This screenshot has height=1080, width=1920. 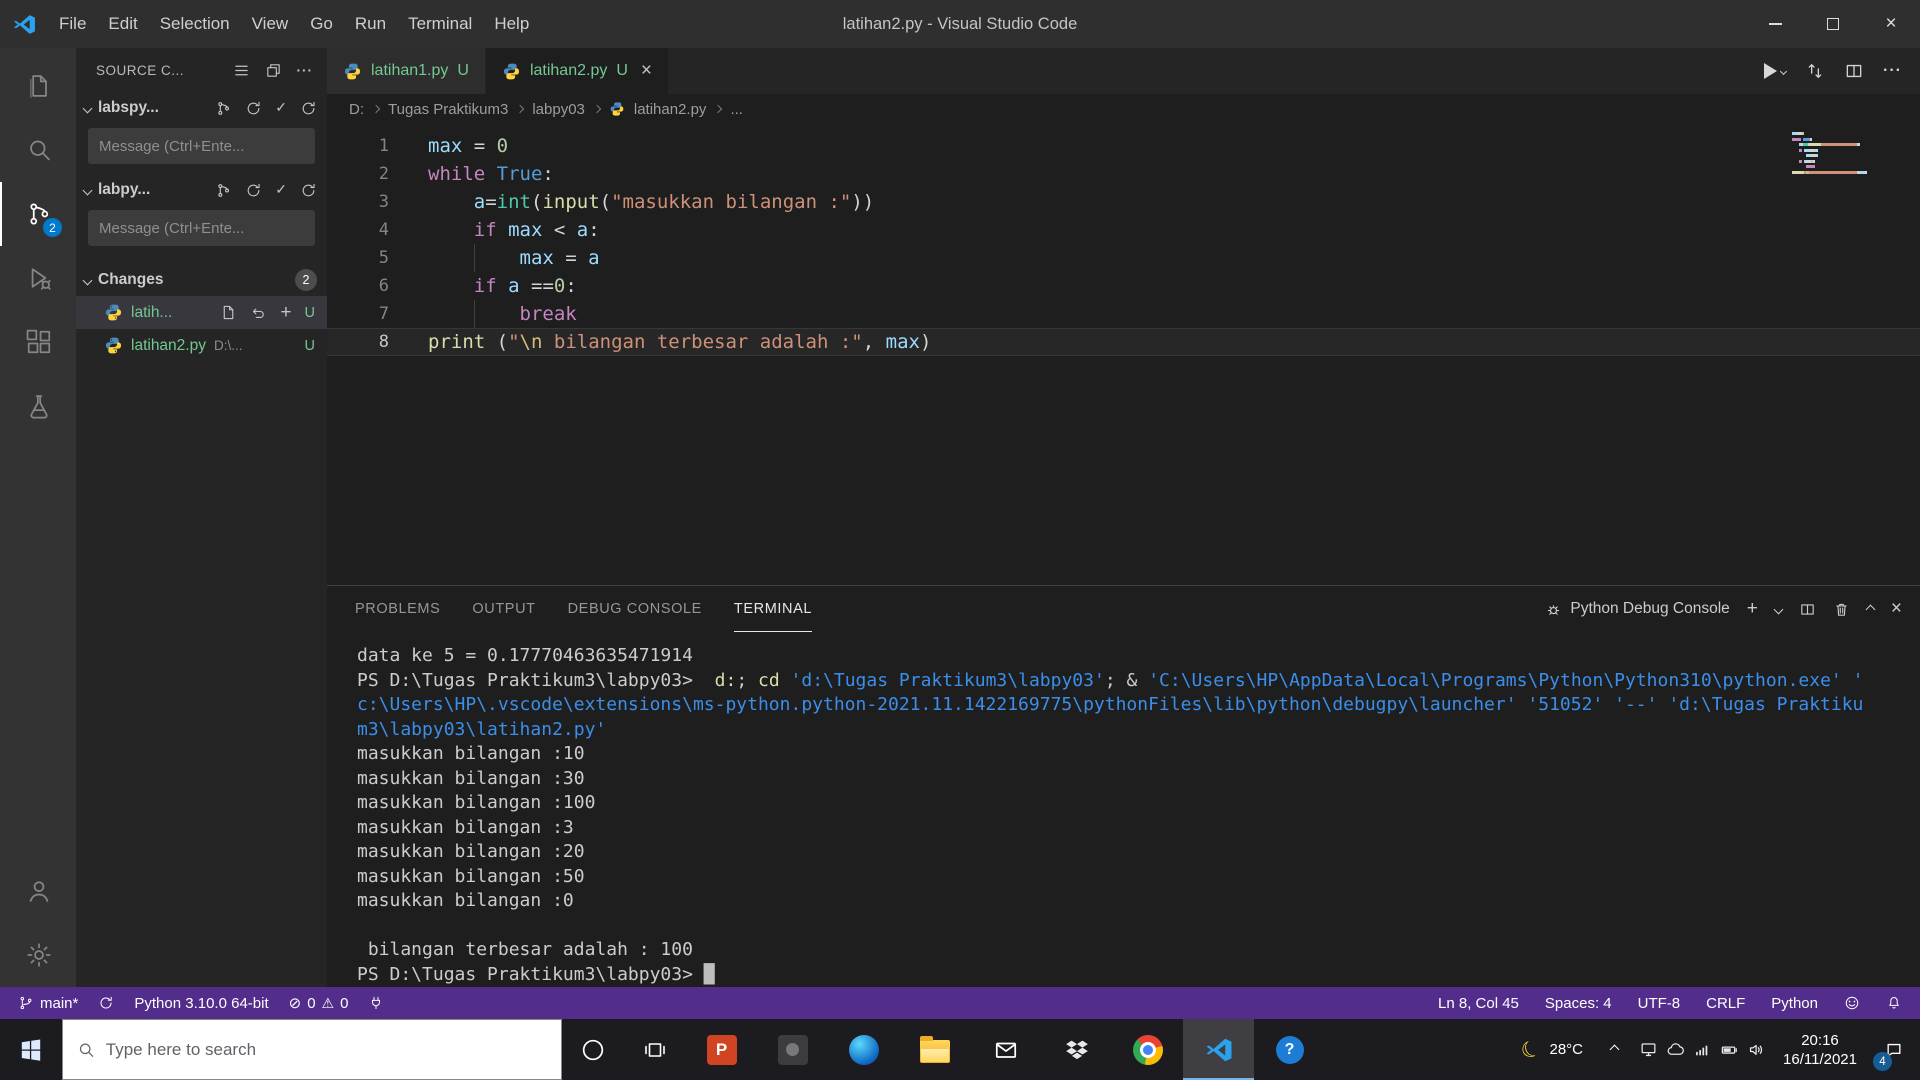 What do you see at coordinates (1725, 1003) in the screenshot?
I see `eol-status: CRLF` at bounding box center [1725, 1003].